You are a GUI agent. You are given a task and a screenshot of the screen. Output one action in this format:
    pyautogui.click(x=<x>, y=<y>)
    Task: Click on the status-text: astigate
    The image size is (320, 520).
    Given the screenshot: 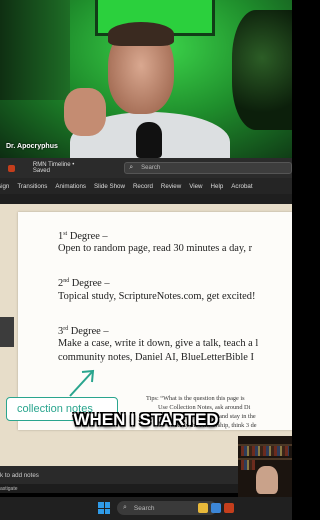 What is the action you would take?
    pyautogui.click(x=9, y=488)
    